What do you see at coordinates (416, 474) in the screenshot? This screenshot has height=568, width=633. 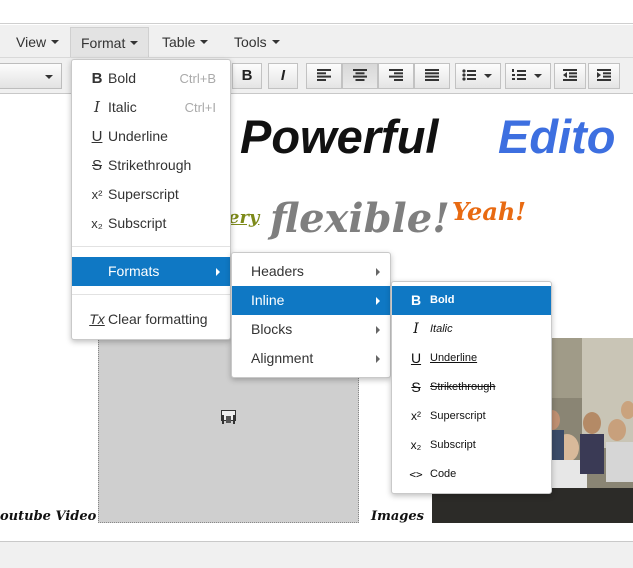 I see `code-icon: <>` at bounding box center [416, 474].